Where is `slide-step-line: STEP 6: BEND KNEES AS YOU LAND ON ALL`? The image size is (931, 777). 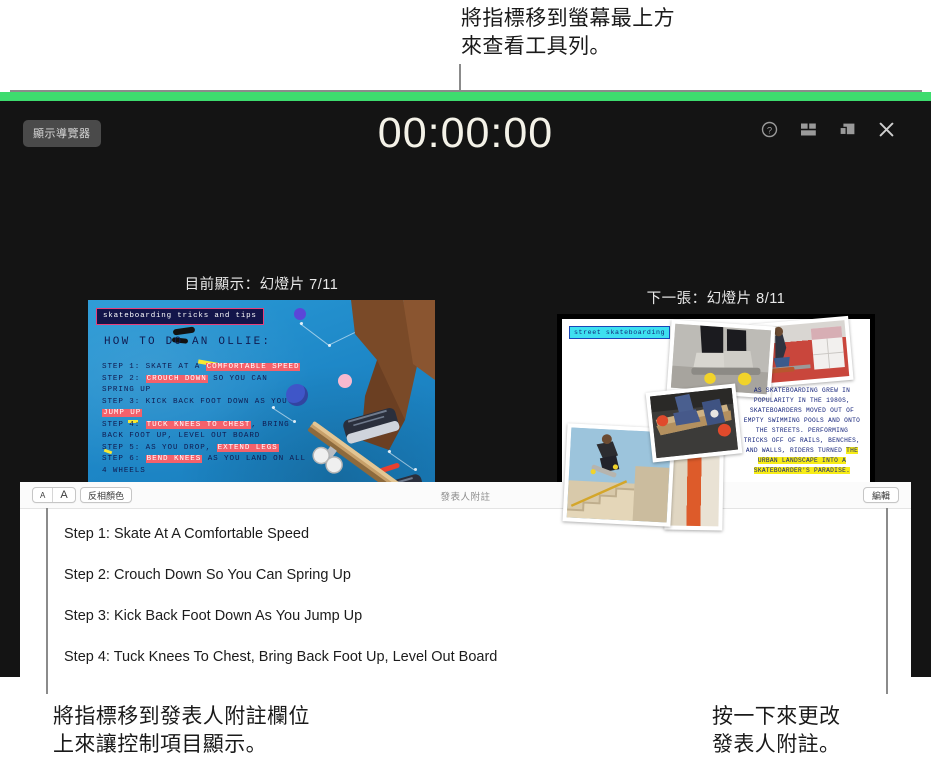 slide-step-line: STEP 6: BEND KNEES AS YOU LAND ON ALL is located at coordinates (247, 460).